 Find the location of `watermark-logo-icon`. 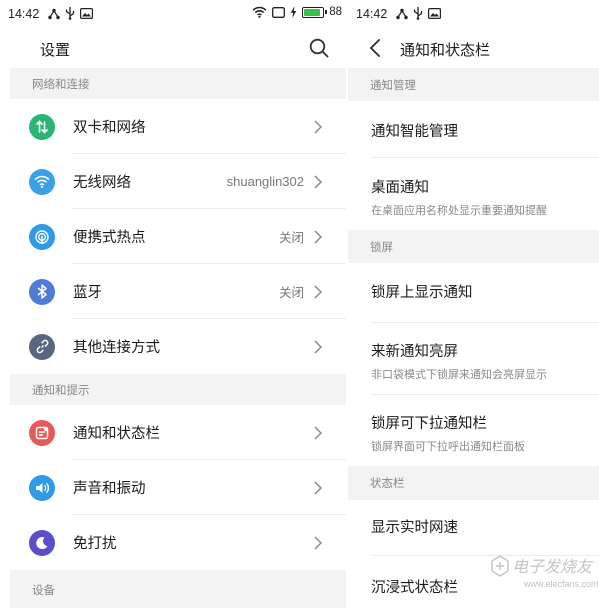

watermark-logo-icon is located at coordinates (500, 566).